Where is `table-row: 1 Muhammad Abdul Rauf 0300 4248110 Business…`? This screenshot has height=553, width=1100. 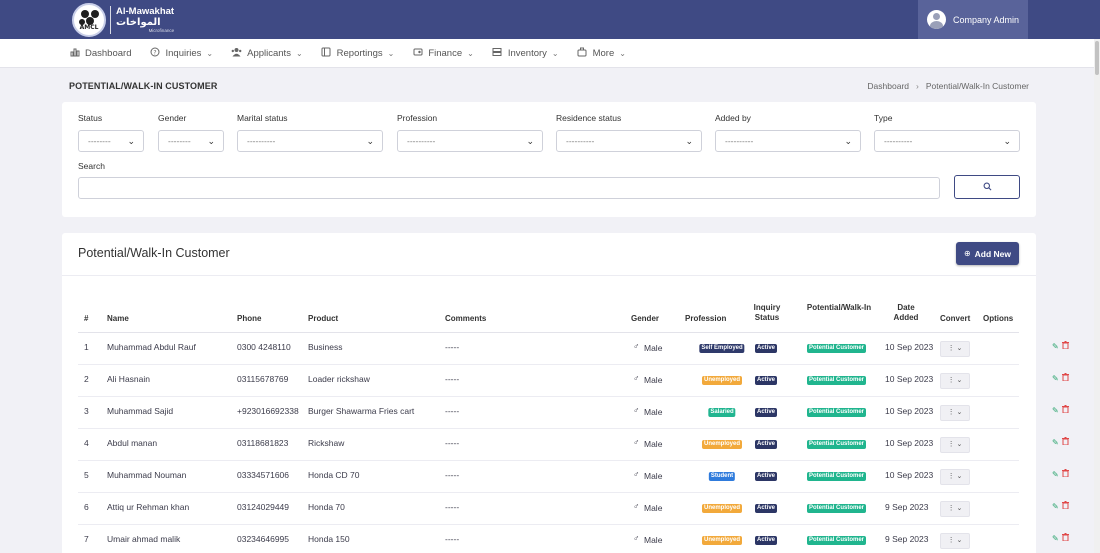
table-row: 1 Muhammad Abdul Rauf 0300 4248110 Business… is located at coordinates (573, 349).